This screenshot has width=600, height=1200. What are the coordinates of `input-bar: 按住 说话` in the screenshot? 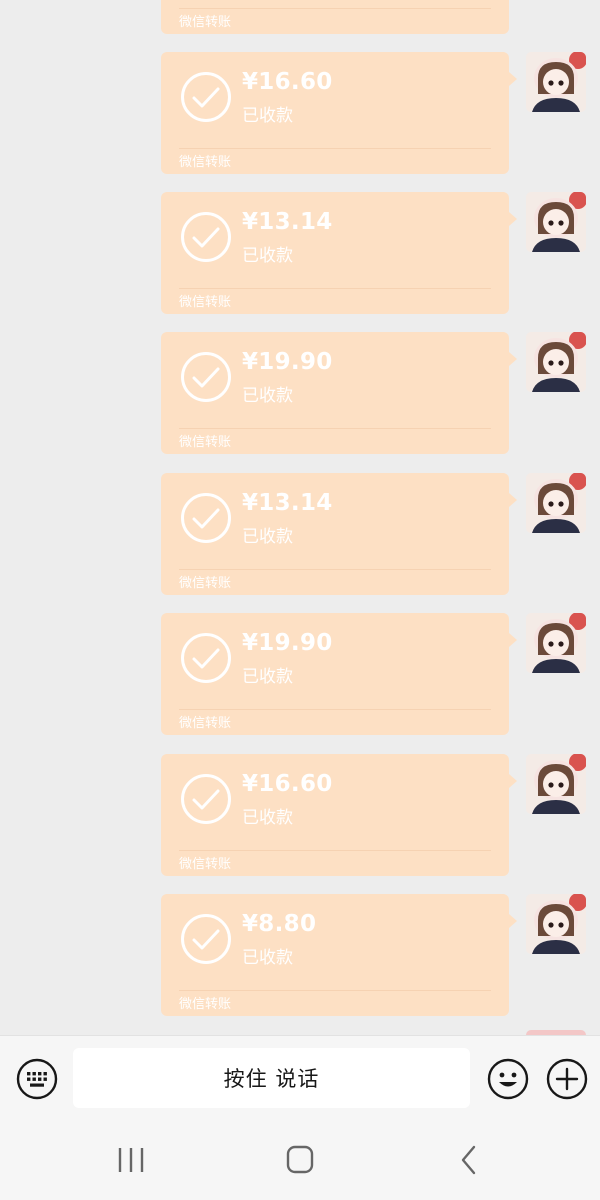 It's located at (300, 1078).